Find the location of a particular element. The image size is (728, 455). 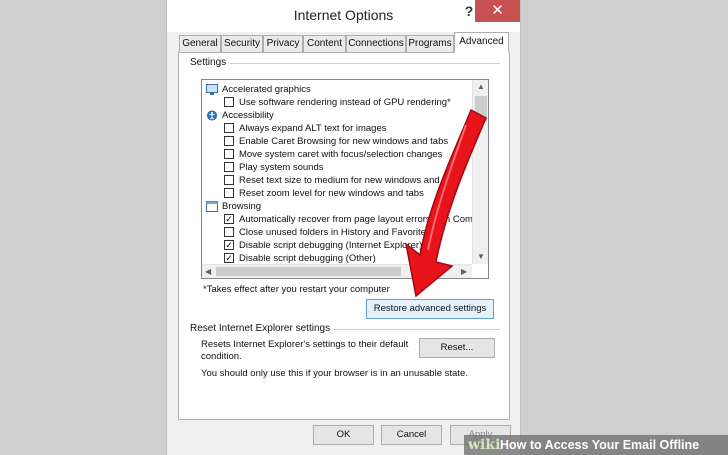

red-arrow-annotation is located at coordinates (445, 206).